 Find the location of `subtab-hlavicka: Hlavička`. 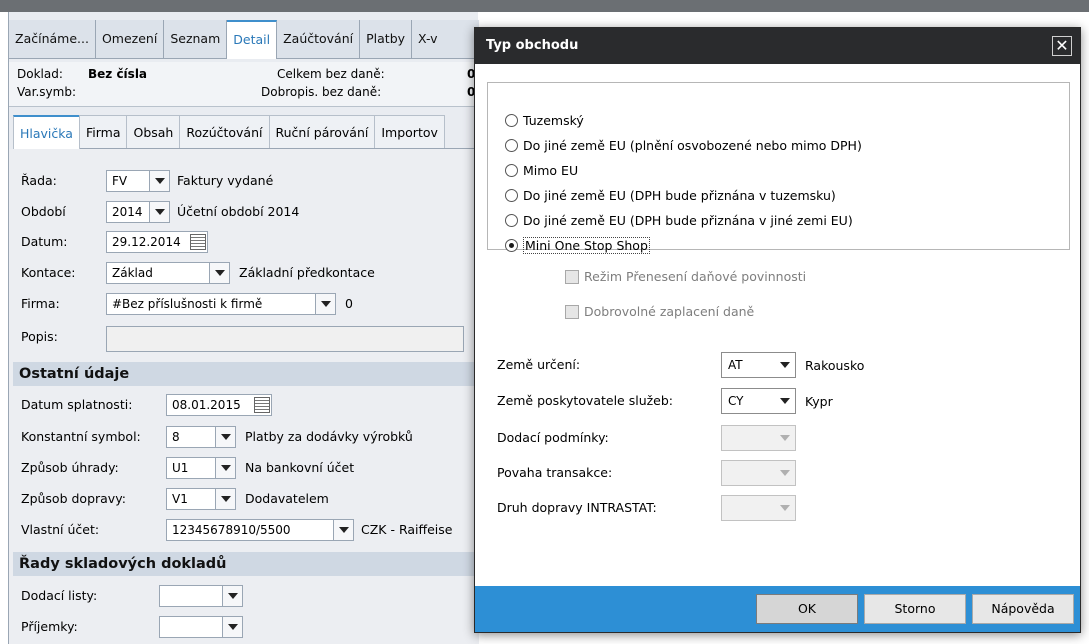

subtab-hlavicka: Hlavička is located at coordinates (46, 132).